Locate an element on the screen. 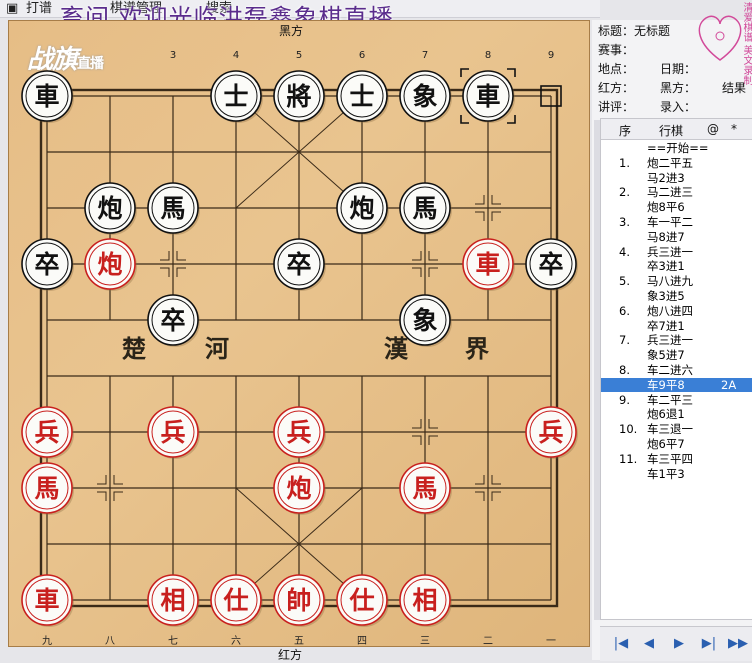 The image size is (752, 663). move-row: 马2进3 is located at coordinates (676, 178).